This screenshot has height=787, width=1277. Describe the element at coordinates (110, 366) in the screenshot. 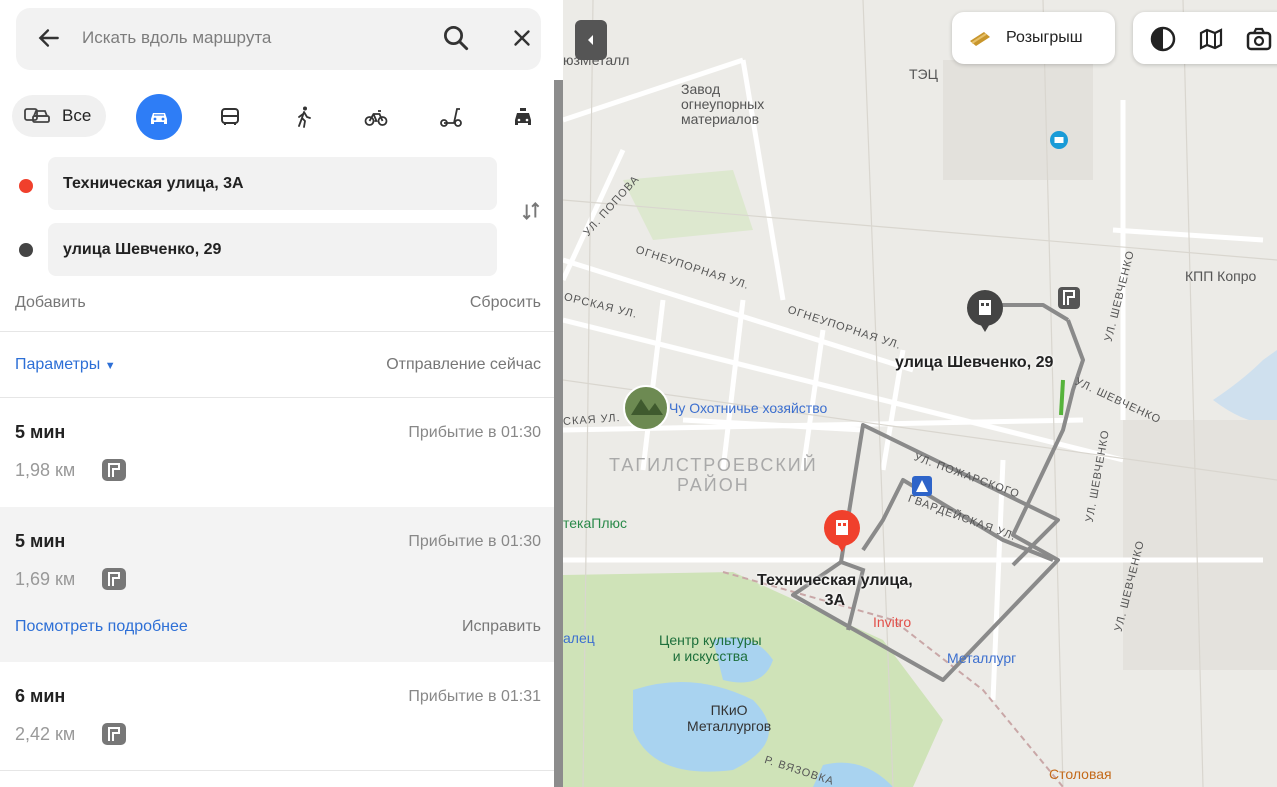

I see `caret-down-icon: ▼` at that location.